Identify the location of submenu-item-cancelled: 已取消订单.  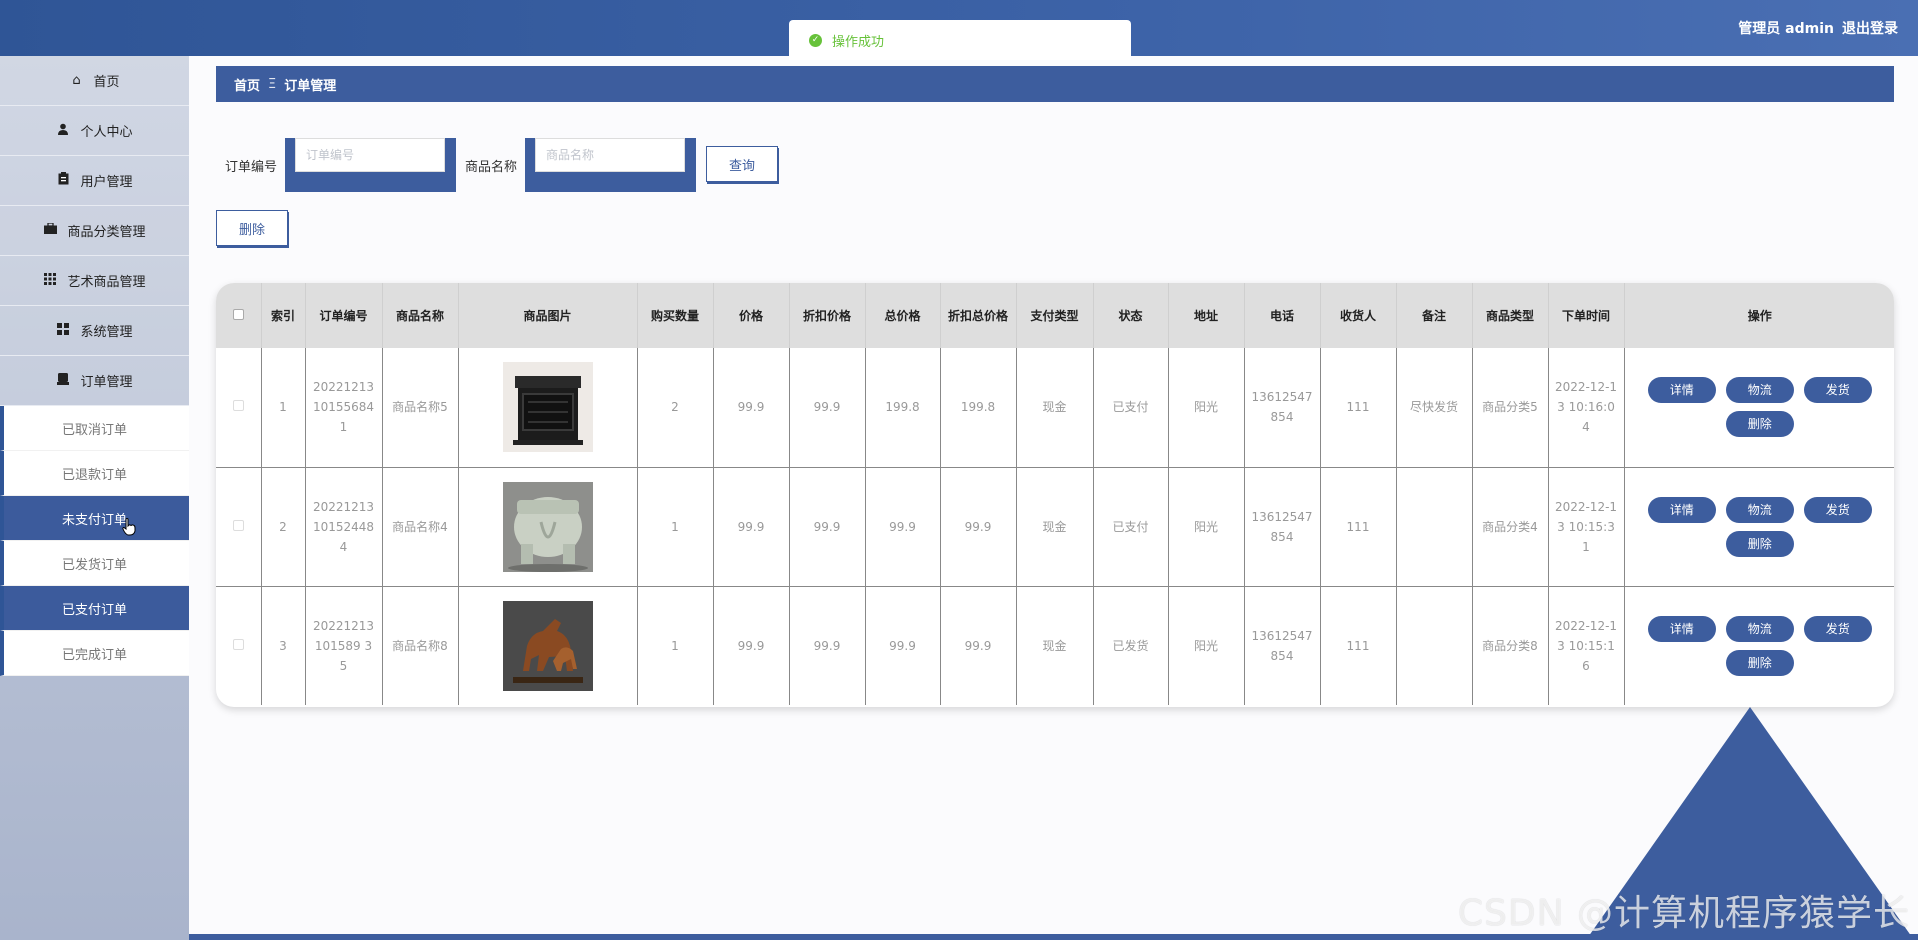
(94, 428).